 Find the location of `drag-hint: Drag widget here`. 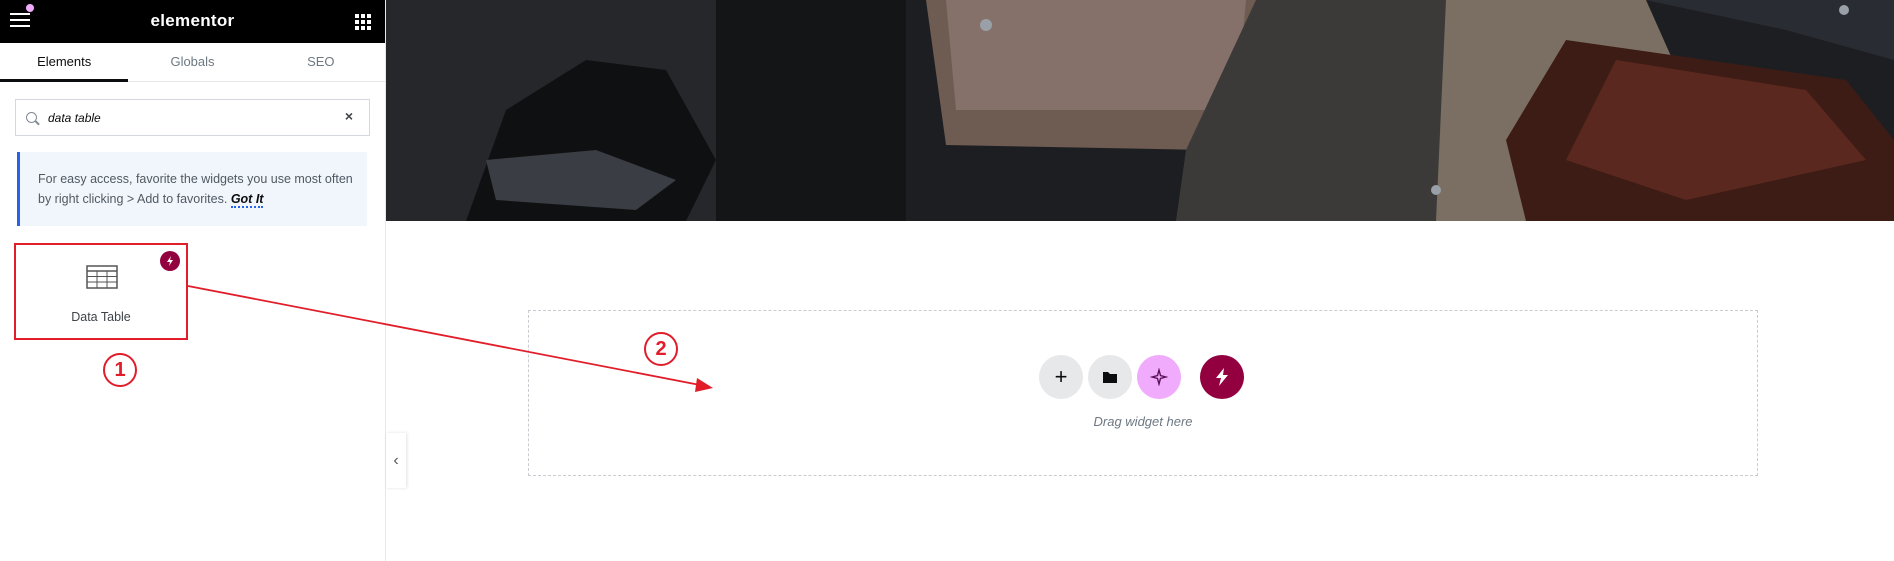

drag-hint: Drag widget here is located at coordinates (1143, 421).